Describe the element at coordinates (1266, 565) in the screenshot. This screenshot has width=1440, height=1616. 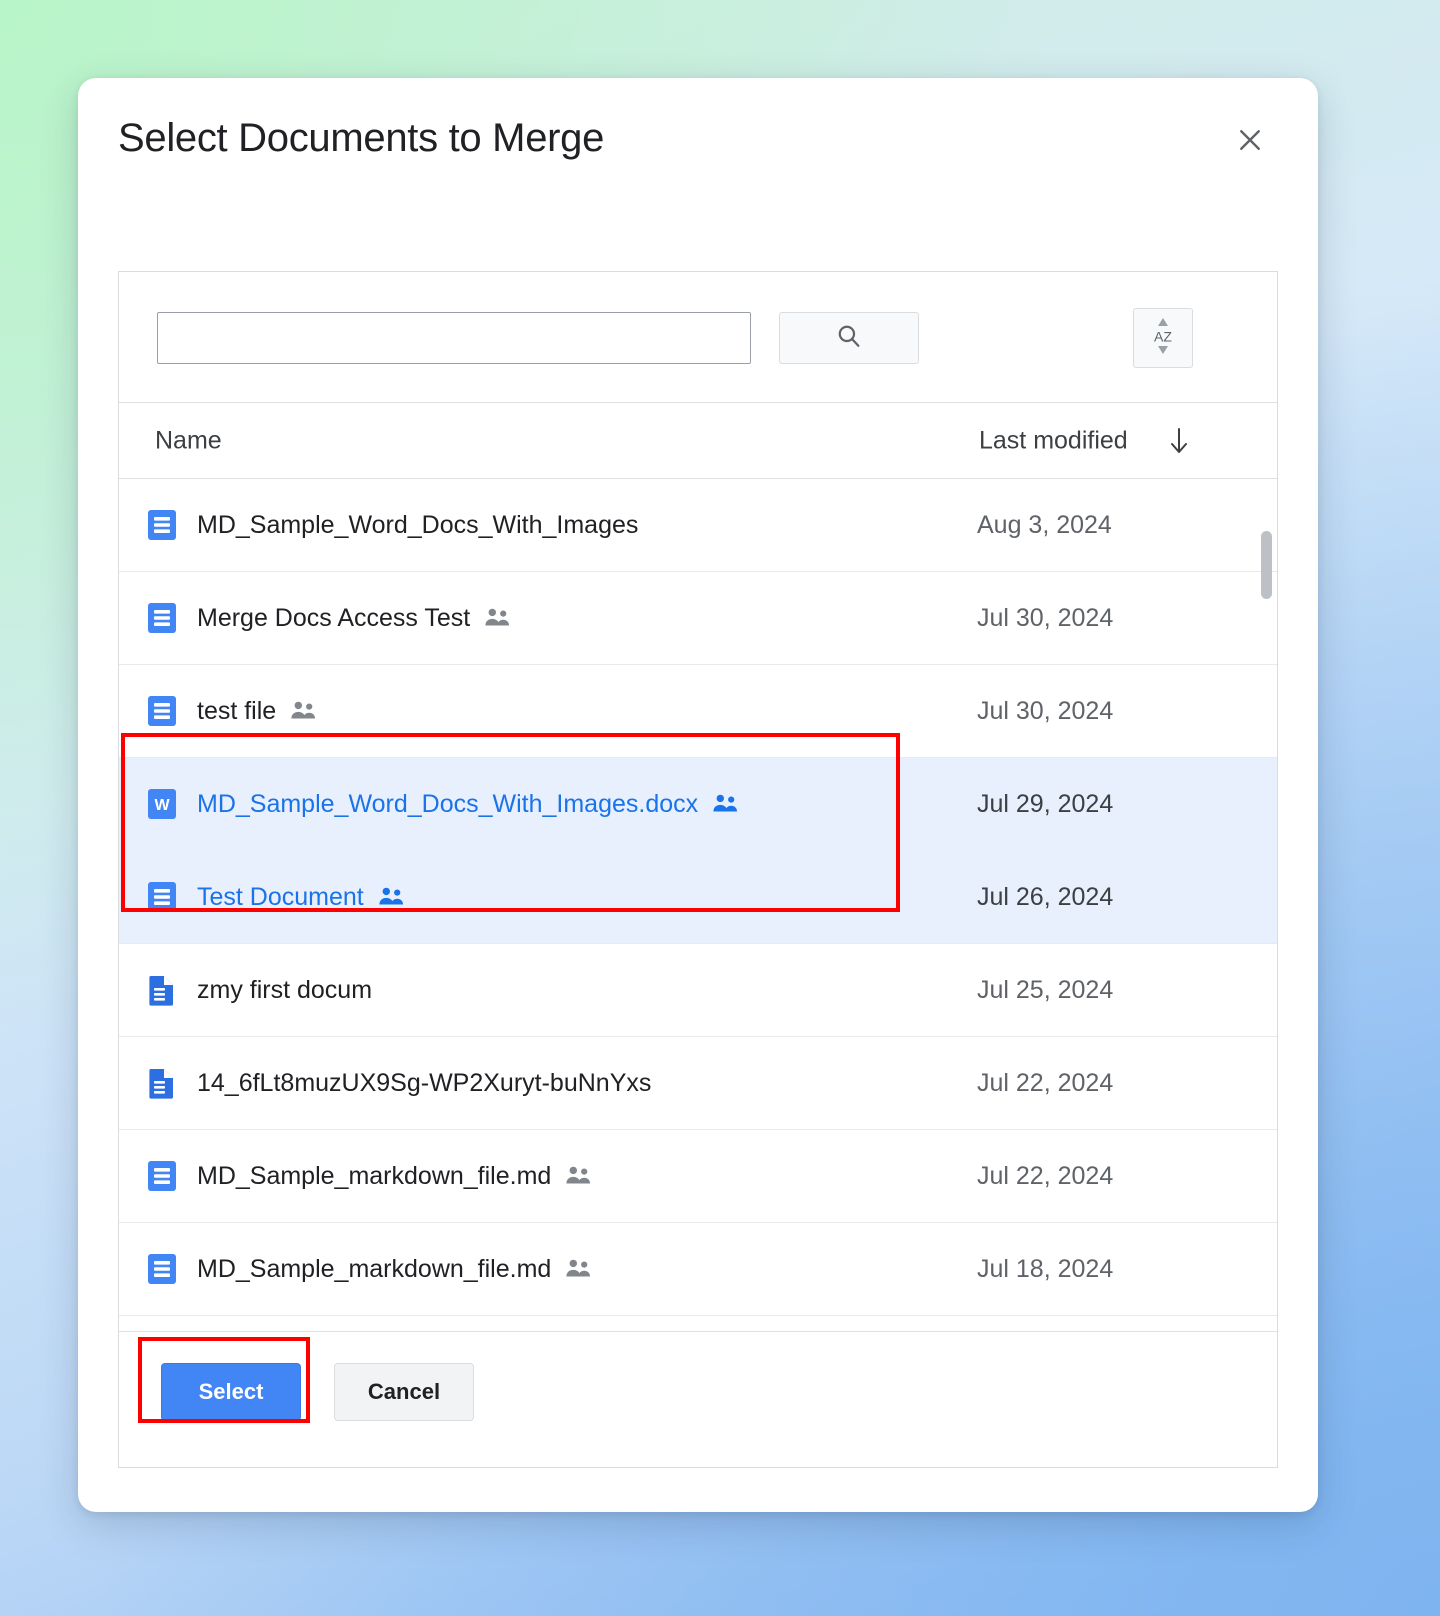
I see `list-scrollbar-thumb` at that location.